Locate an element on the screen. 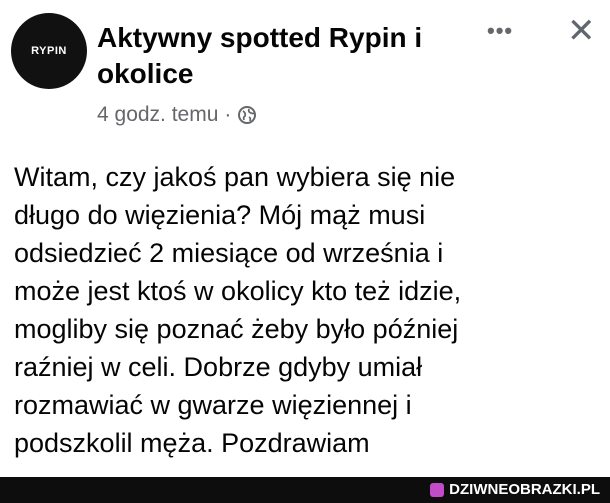  post-meta: 4 godz. temu · is located at coordinates (177, 115).